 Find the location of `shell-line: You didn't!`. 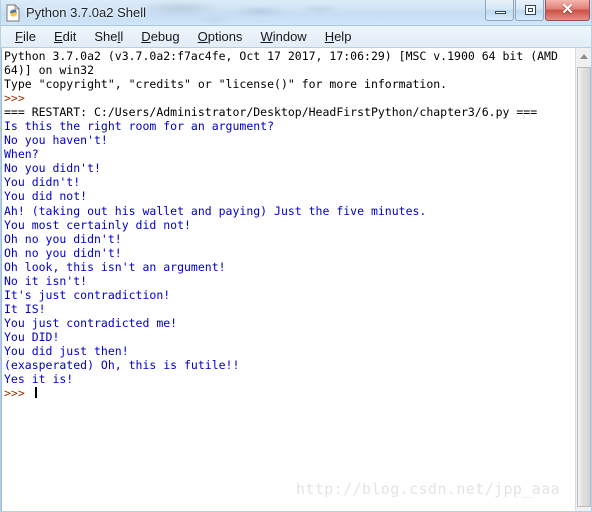

shell-line: You didn't! is located at coordinates (42, 182).